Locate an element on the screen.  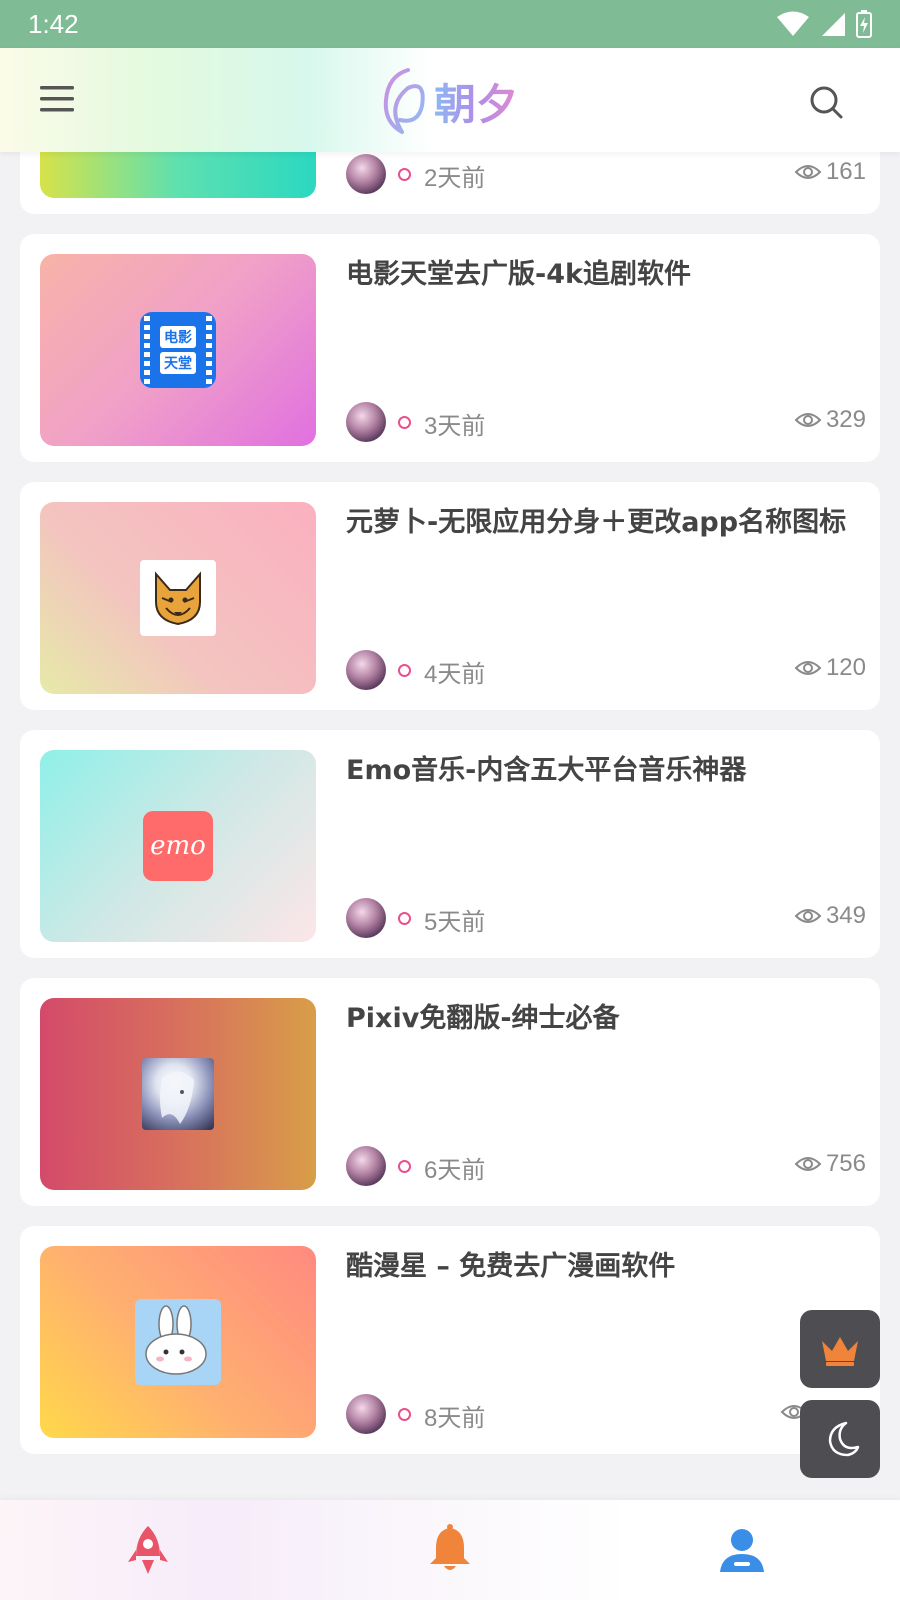
pixiv-anime-icon is located at coordinates (178, 1094).